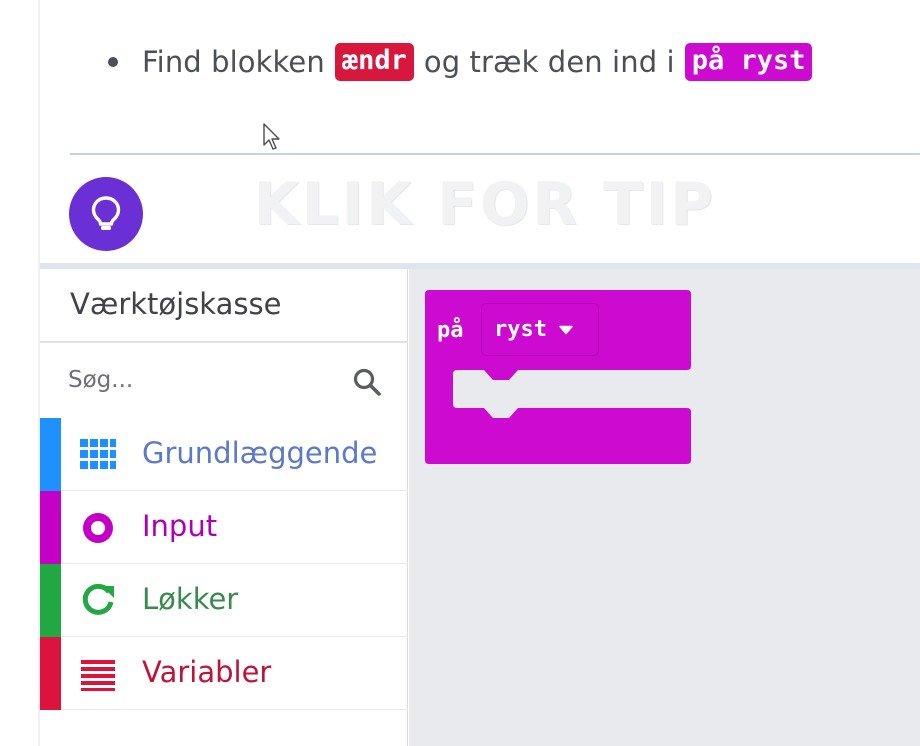 The height and width of the screenshot is (746, 920). I want to click on category-loekker: Løkker, so click(224, 600).